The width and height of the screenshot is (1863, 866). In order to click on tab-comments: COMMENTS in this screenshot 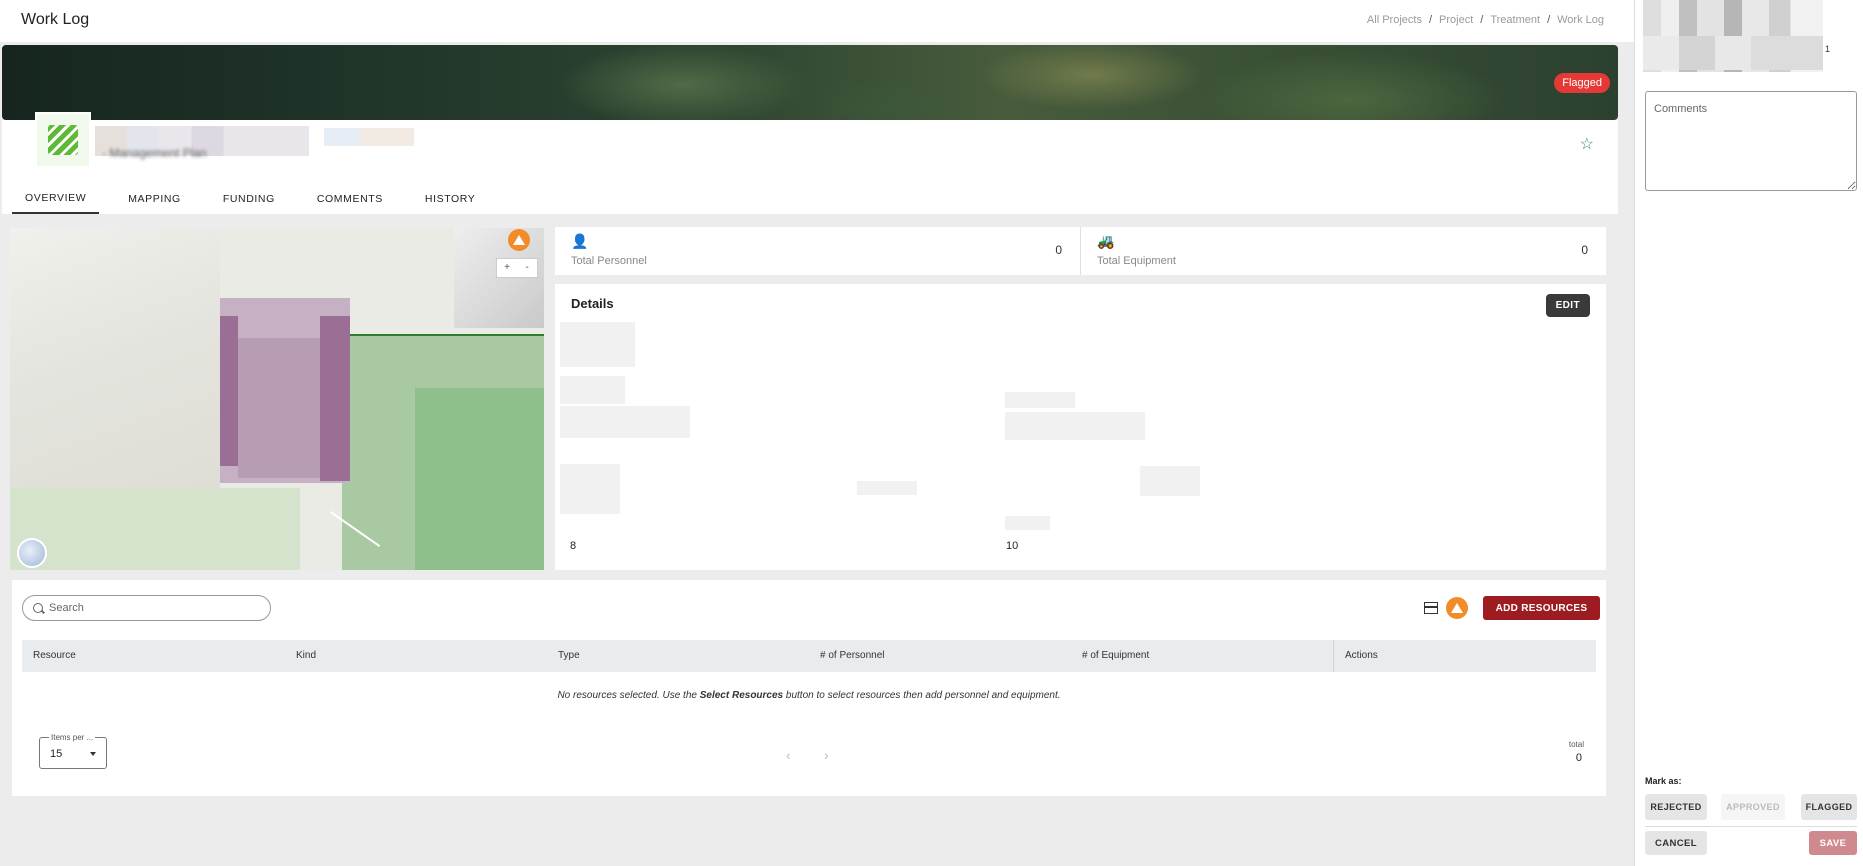, I will do `click(350, 199)`.